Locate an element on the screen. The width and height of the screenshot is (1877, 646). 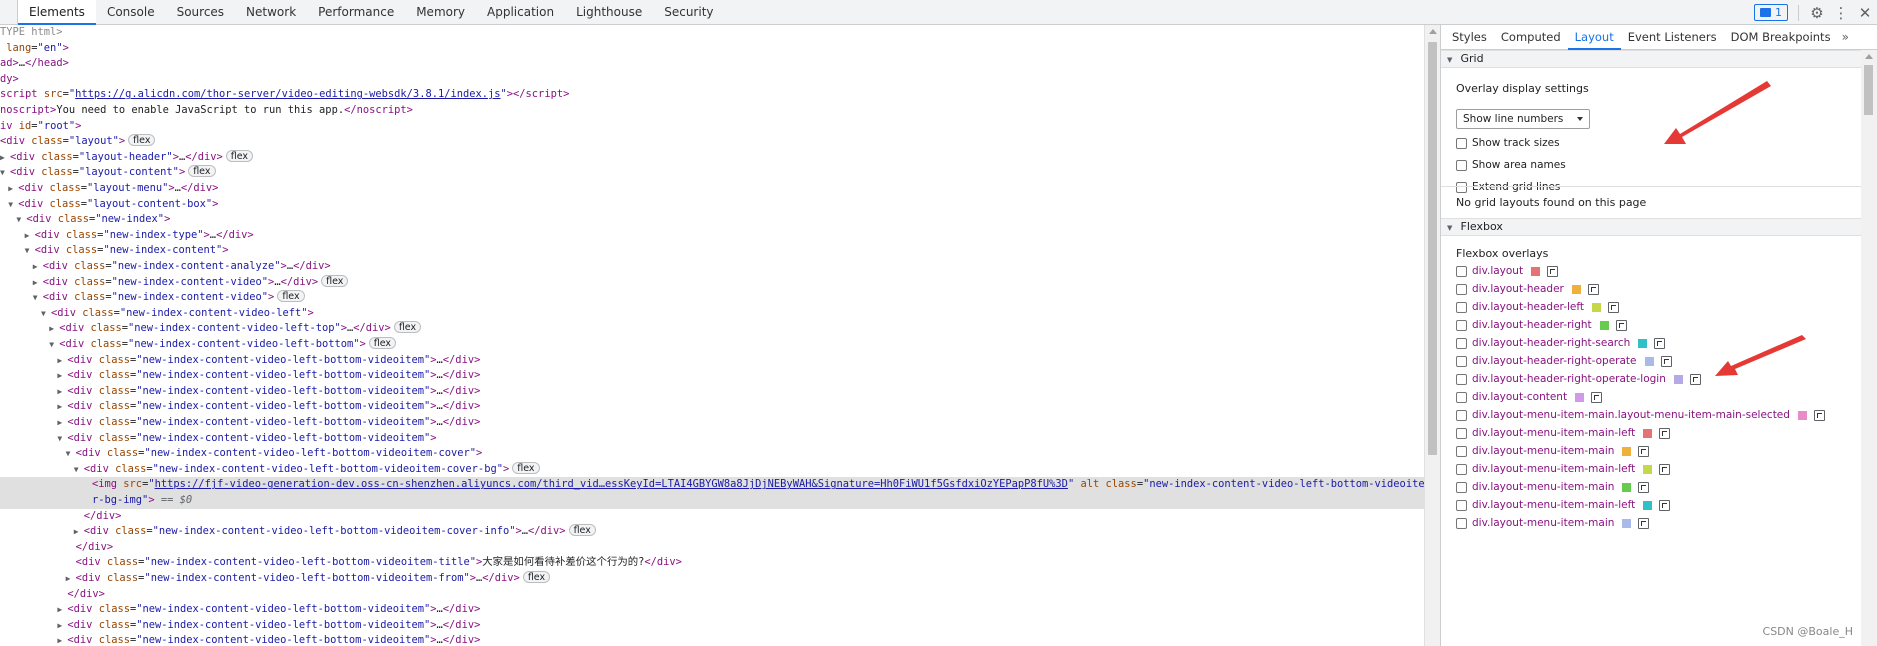
dom-node: ▶ <div class="layout-header">…</div> flex is located at coordinates (712, 157).